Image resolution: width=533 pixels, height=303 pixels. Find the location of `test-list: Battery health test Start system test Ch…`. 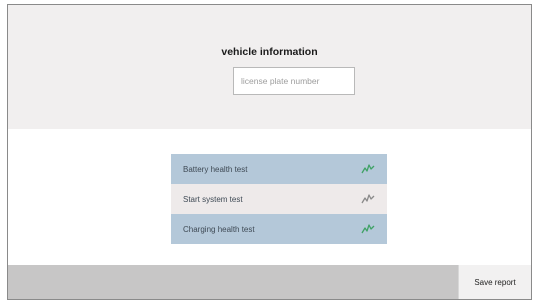

test-list: Battery health test Start system test Ch… is located at coordinates (279, 199).